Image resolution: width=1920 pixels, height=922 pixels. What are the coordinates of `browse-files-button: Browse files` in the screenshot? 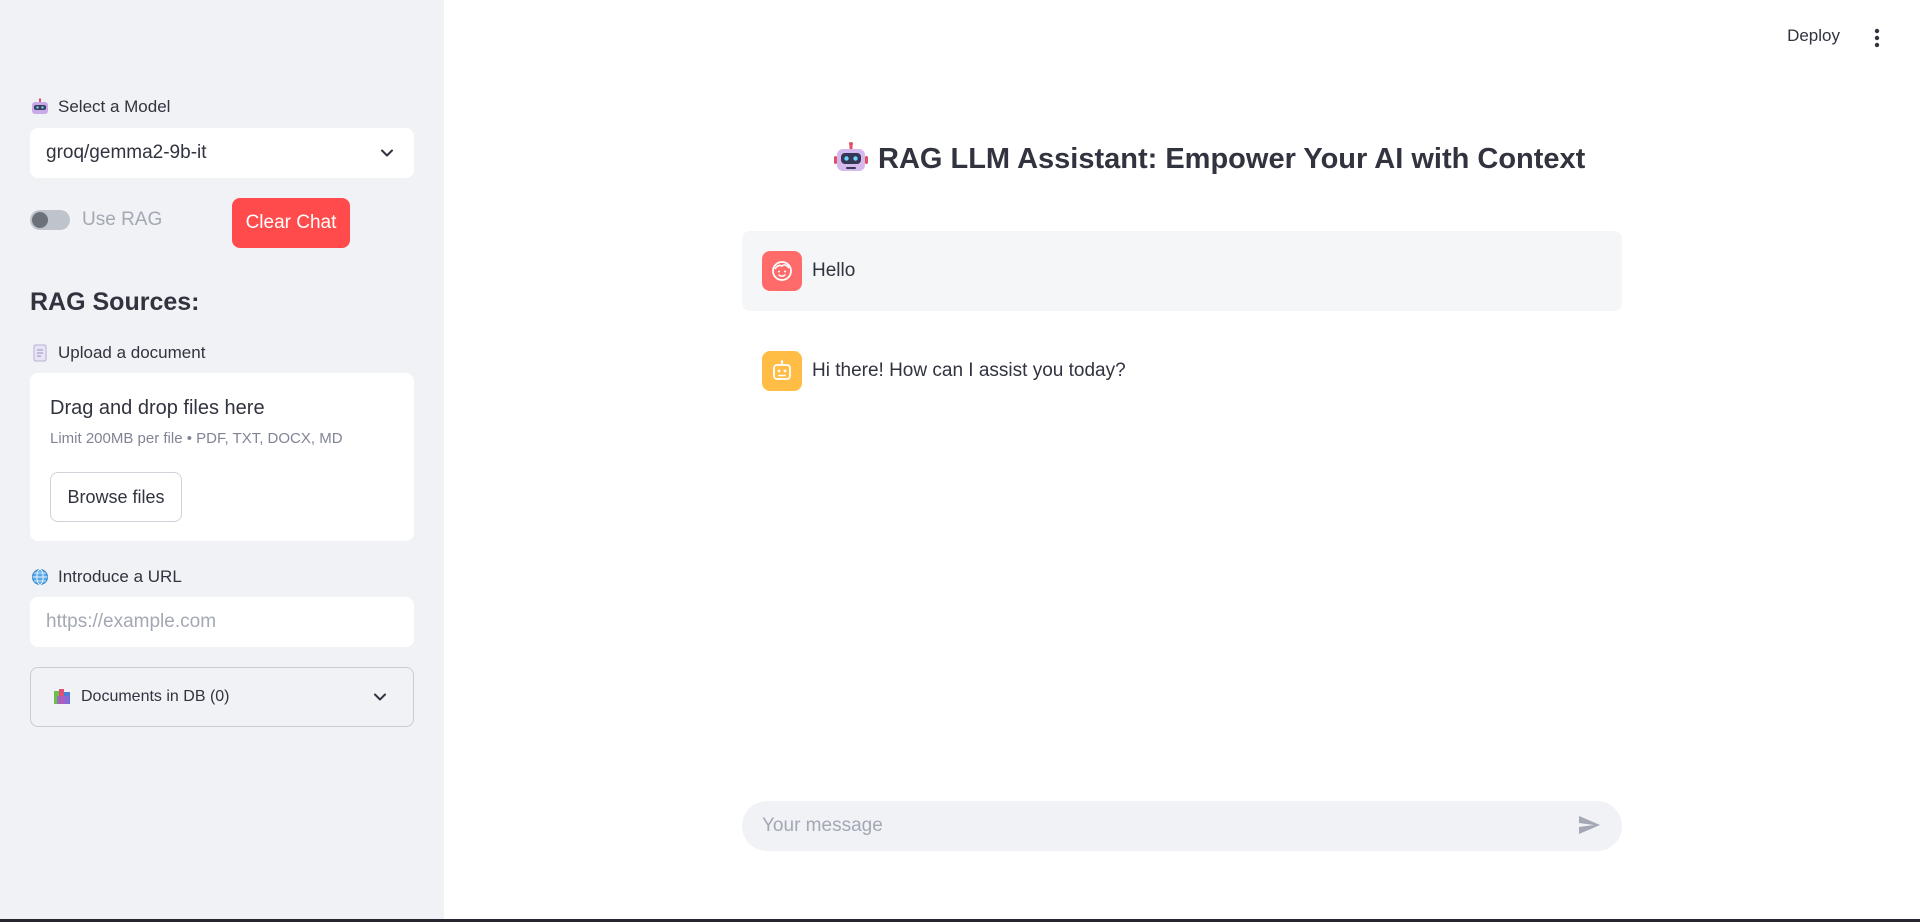 It's located at (116, 497).